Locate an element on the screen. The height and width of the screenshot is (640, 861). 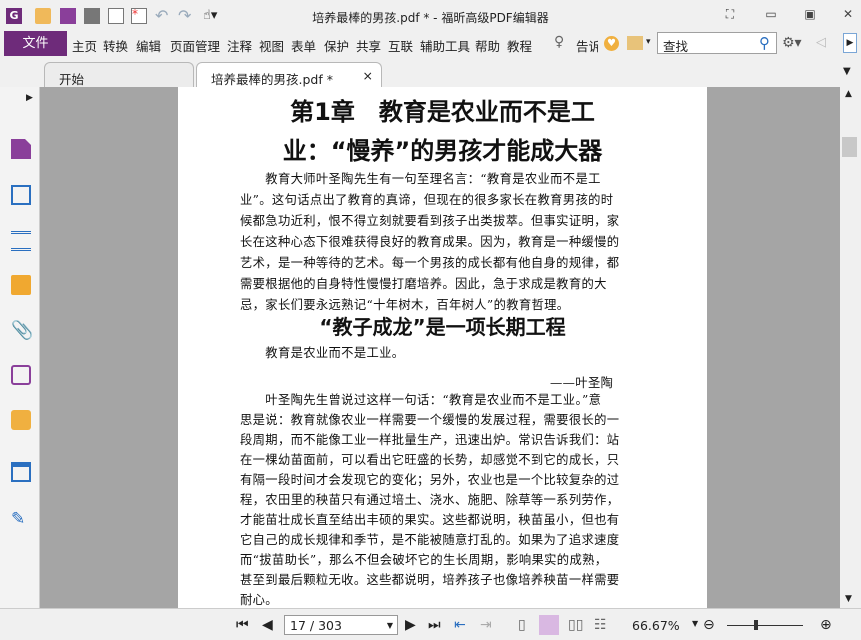
menu-page-management: 页面管理 is located at coordinates (195, 45).